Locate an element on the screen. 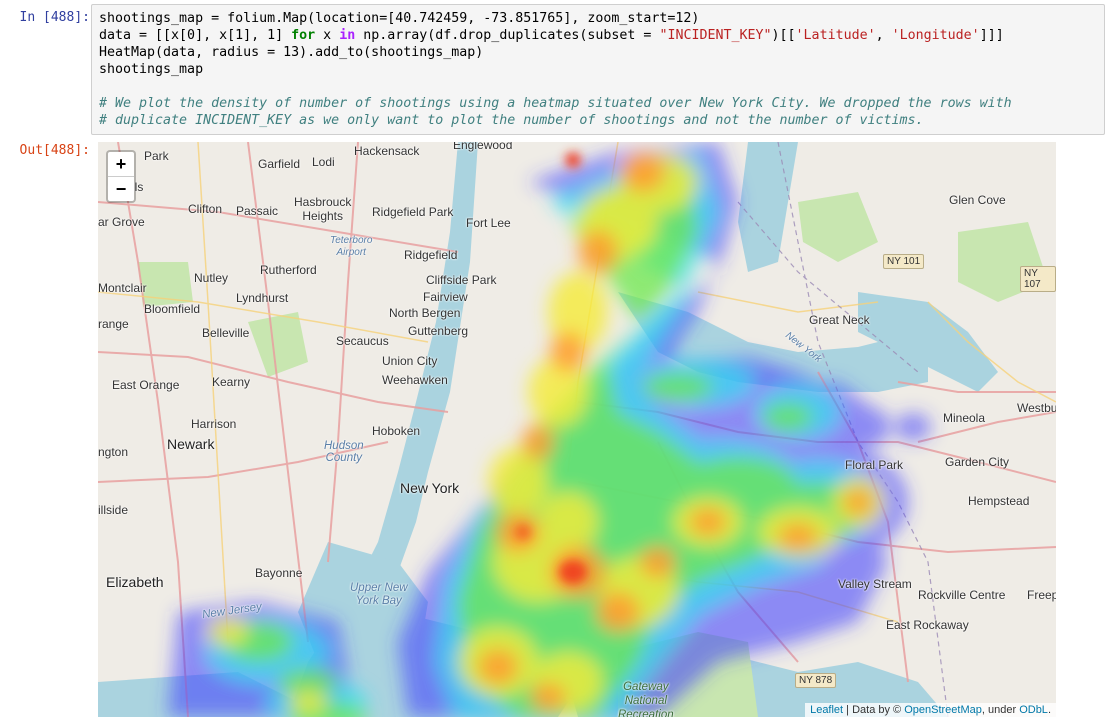 Image resolution: width=1109 pixels, height=725 pixels. code-line-4: shootings_map is located at coordinates (151, 69).